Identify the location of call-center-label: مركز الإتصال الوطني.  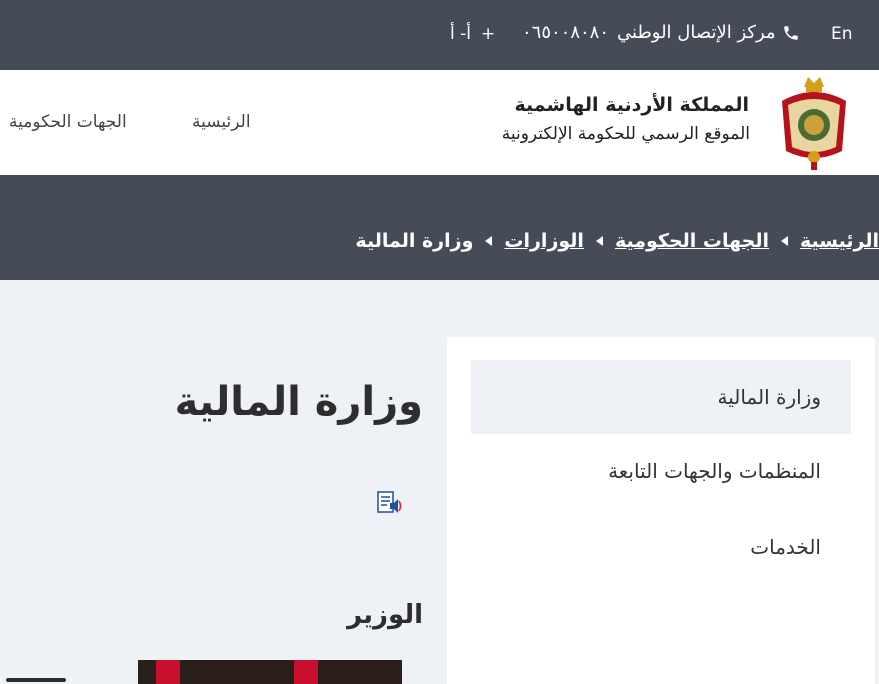
(696, 32).